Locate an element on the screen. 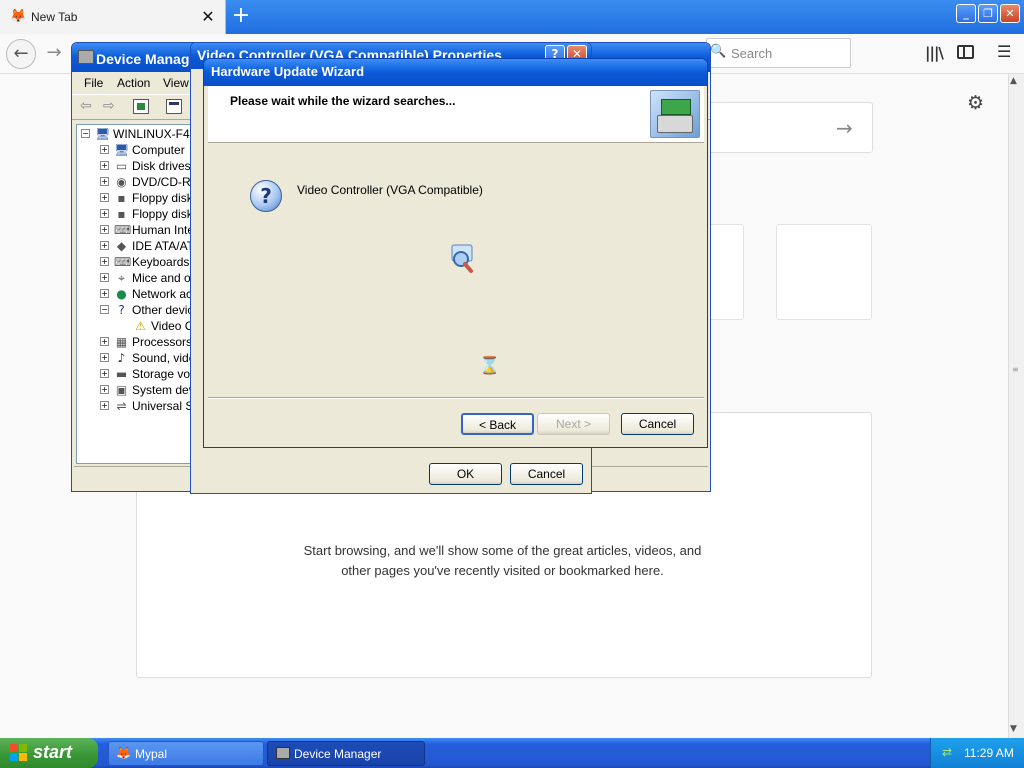  gear-icon: ⚙ is located at coordinates (977, 103).